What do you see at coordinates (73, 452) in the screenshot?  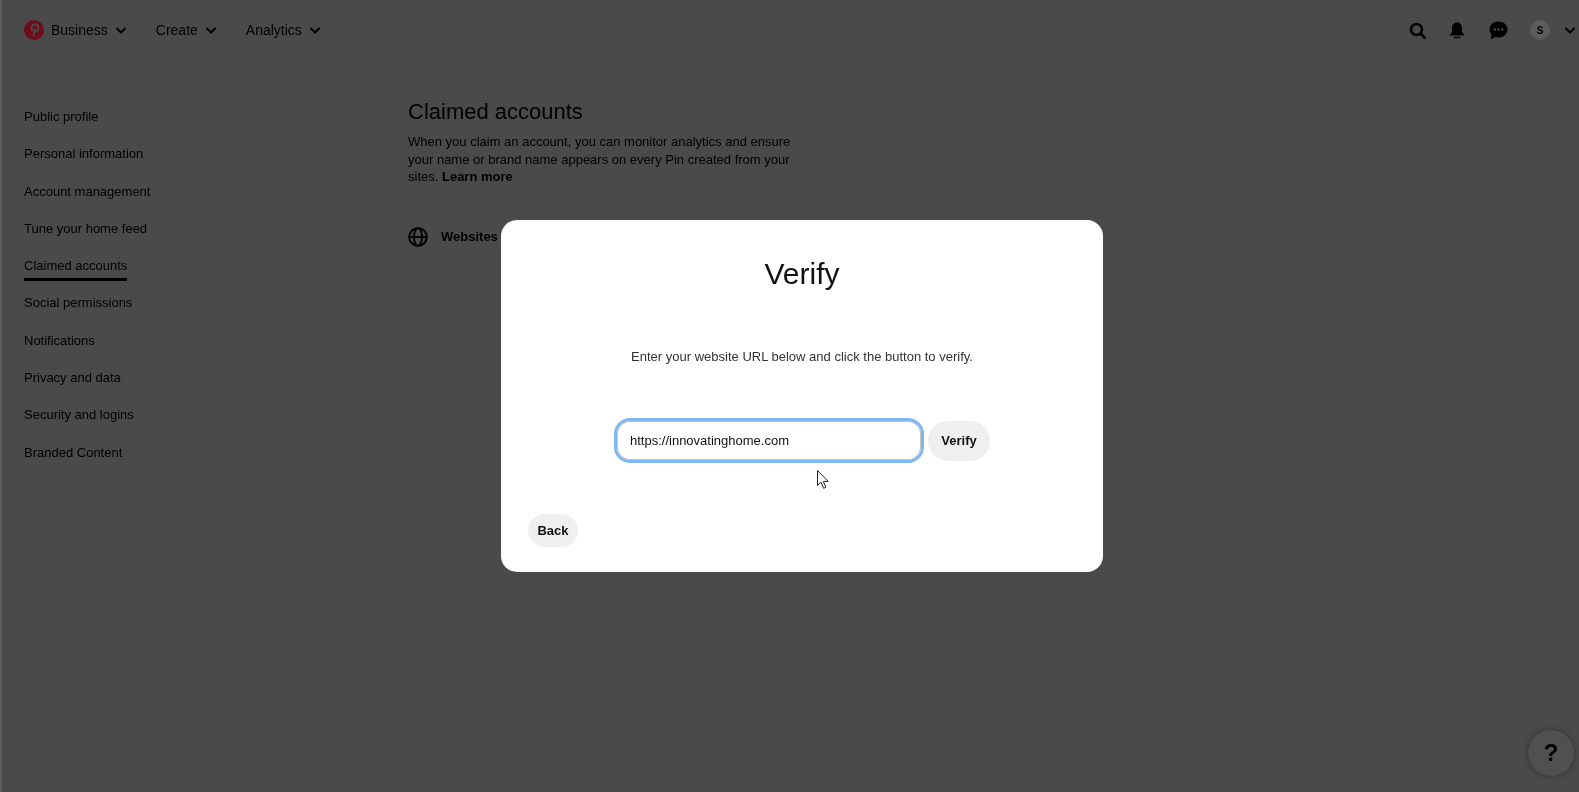 I see `sidebar-item: Branded Content` at bounding box center [73, 452].